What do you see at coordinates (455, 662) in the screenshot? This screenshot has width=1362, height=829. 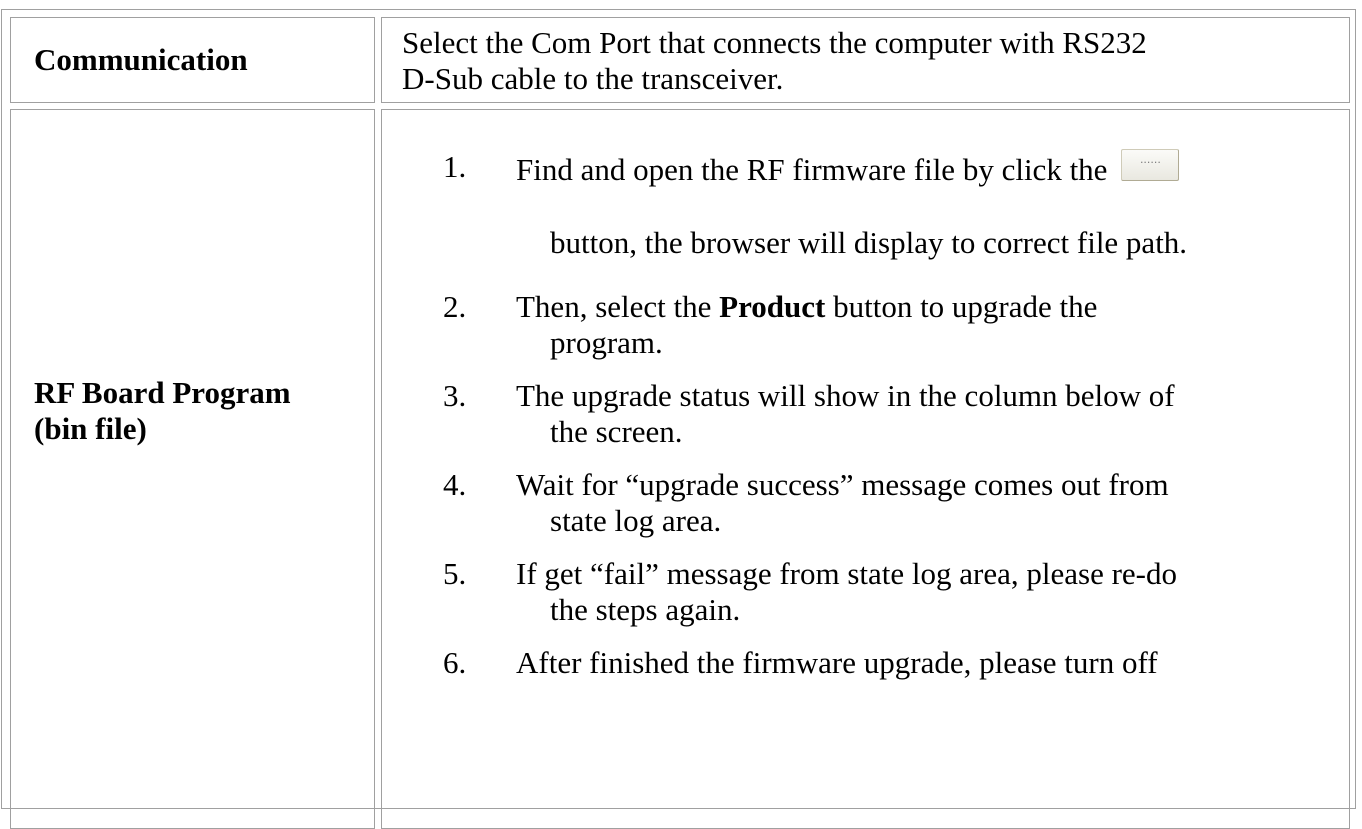 I see `step-number: 6.` at bounding box center [455, 662].